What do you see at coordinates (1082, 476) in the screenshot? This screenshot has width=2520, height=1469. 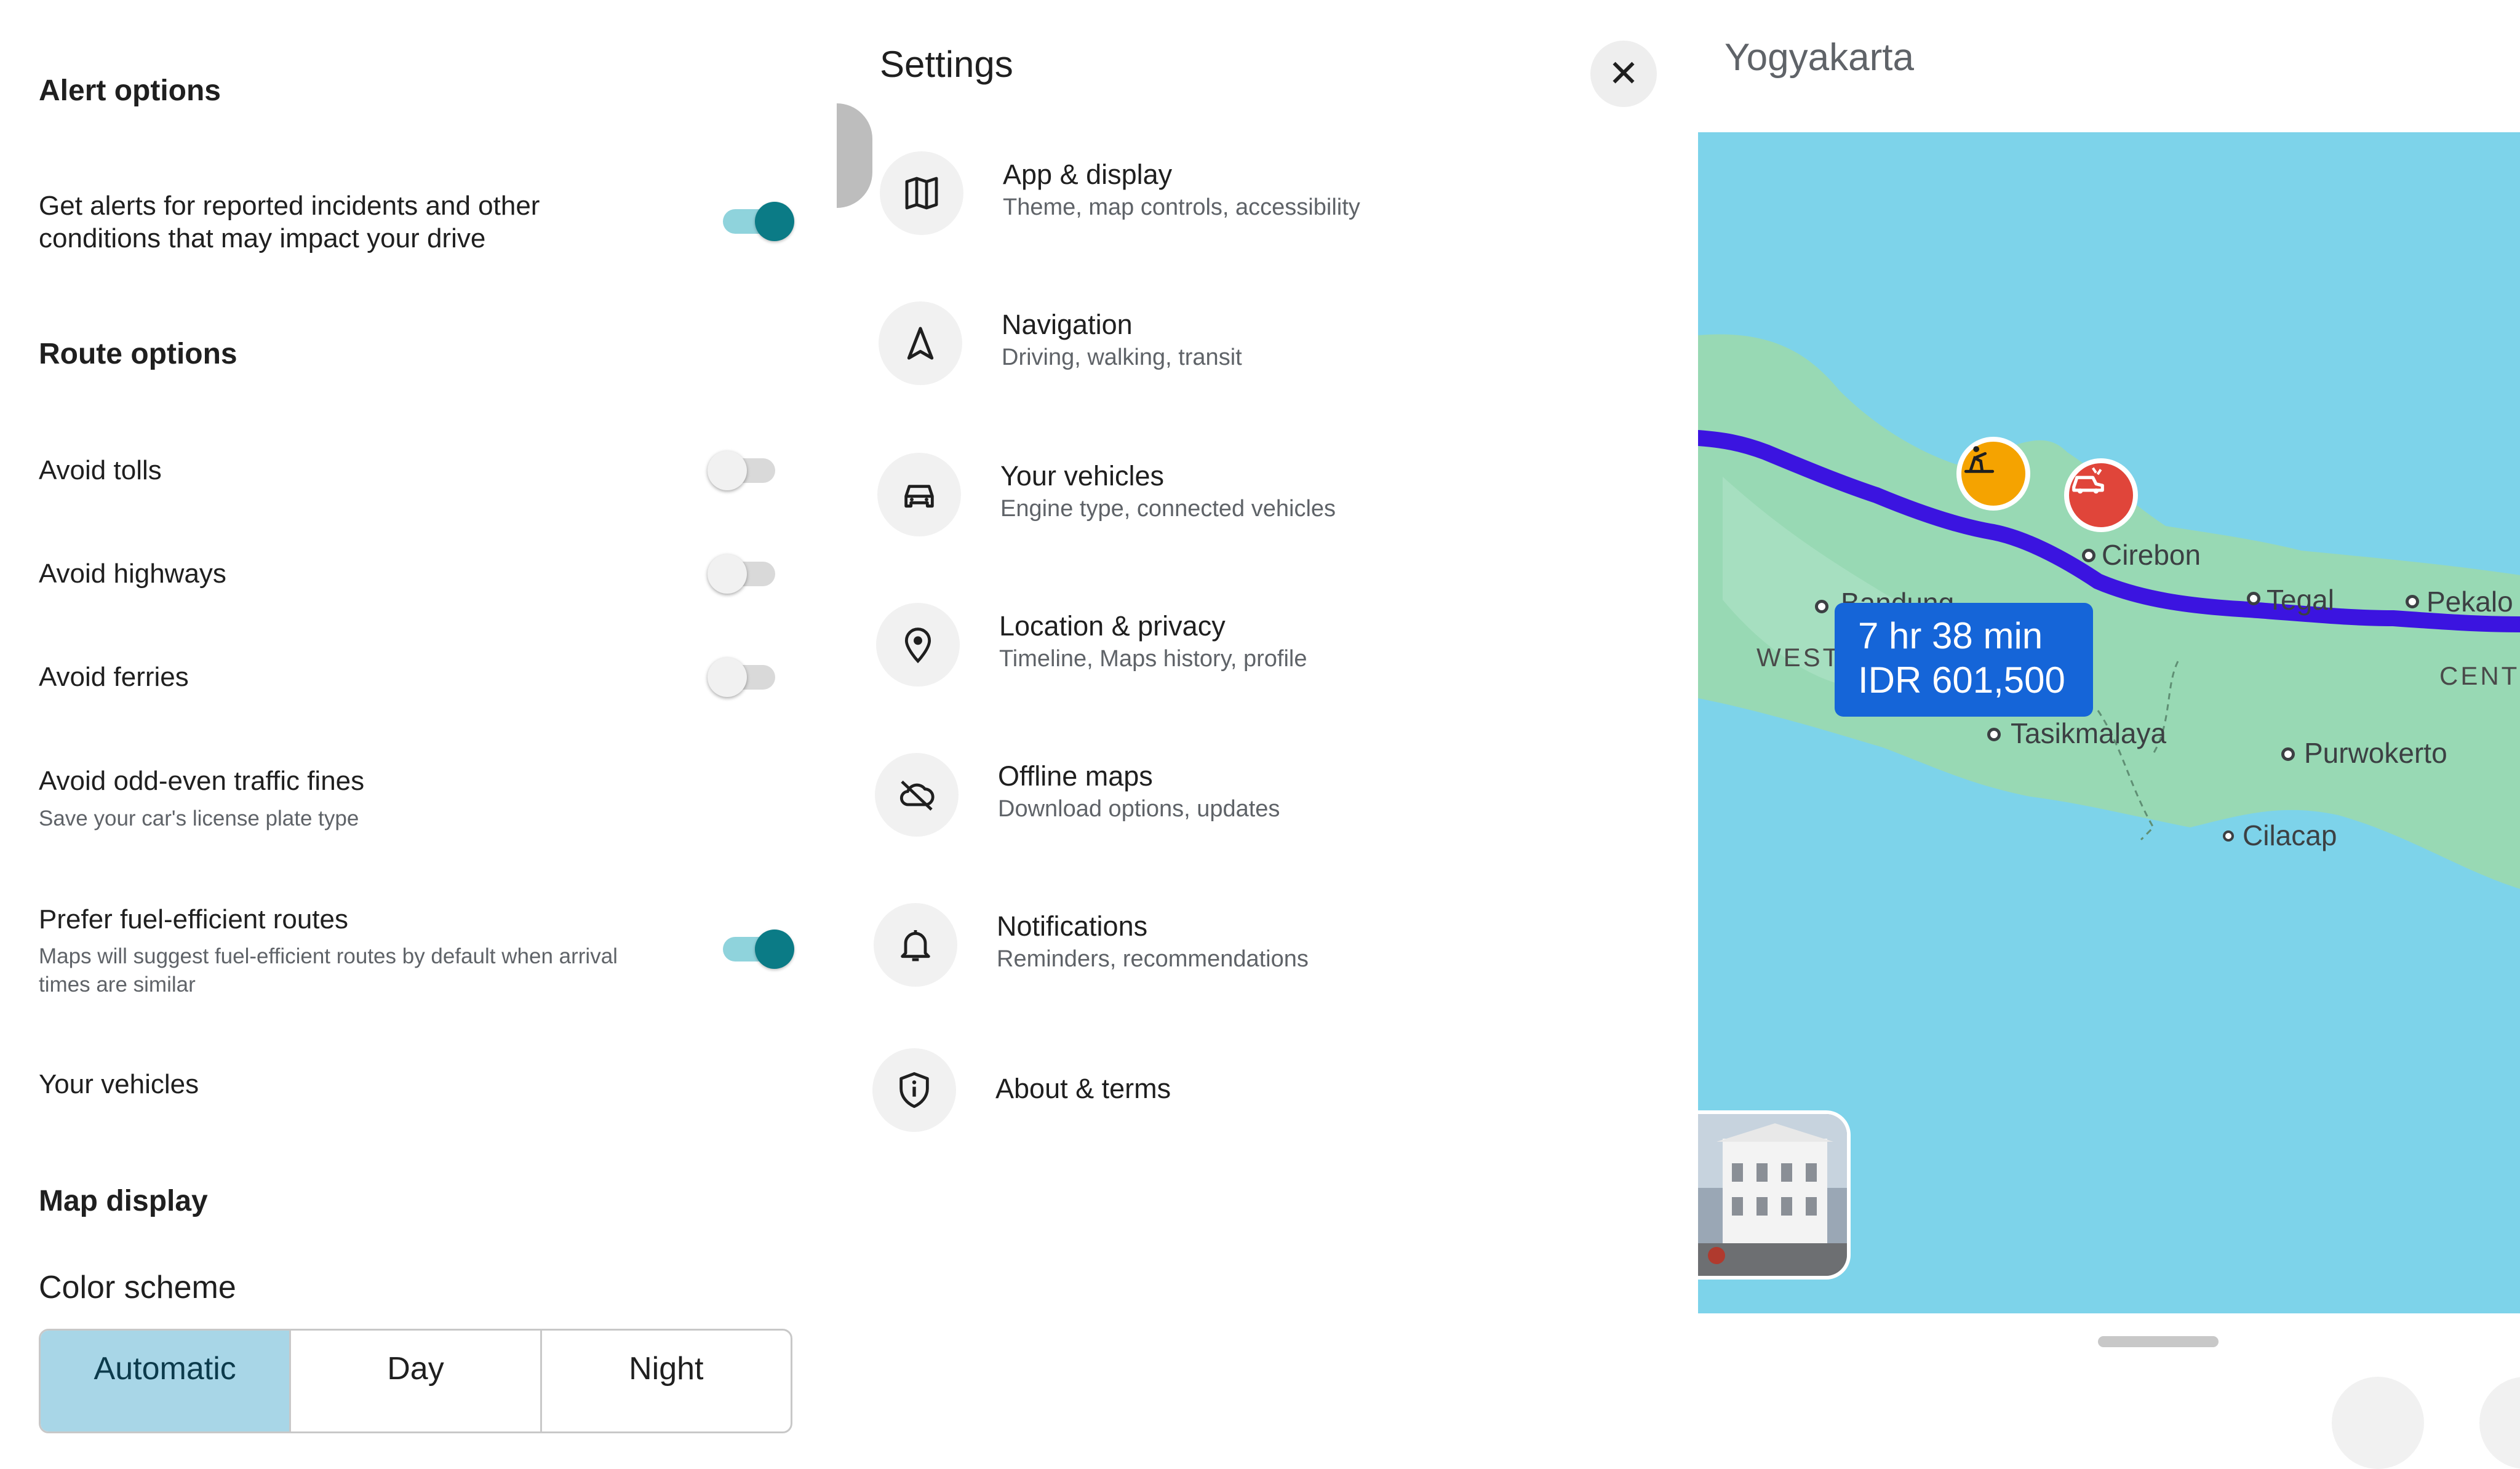 I see `settings-item-title: Your vehicles` at bounding box center [1082, 476].